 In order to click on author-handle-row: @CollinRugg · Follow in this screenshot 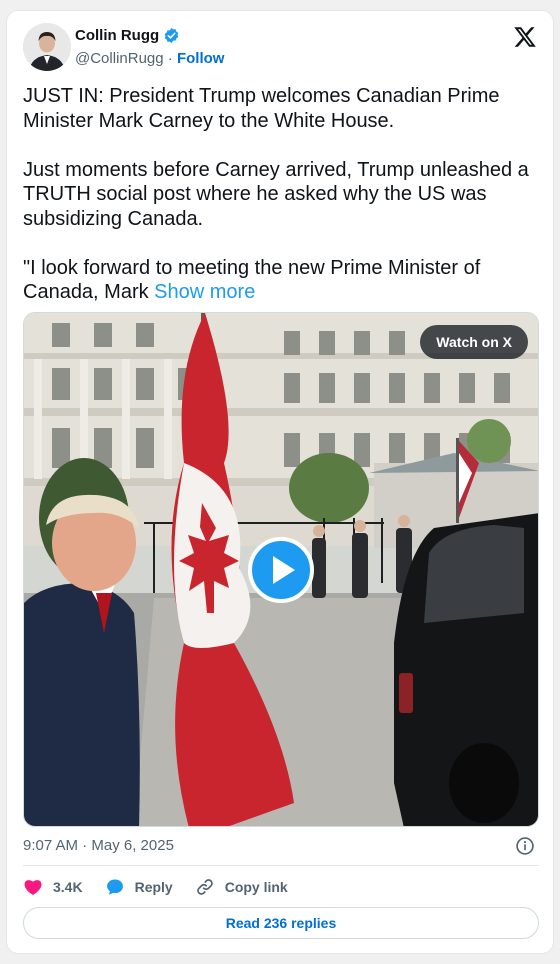, I will do `click(149, 58)`.